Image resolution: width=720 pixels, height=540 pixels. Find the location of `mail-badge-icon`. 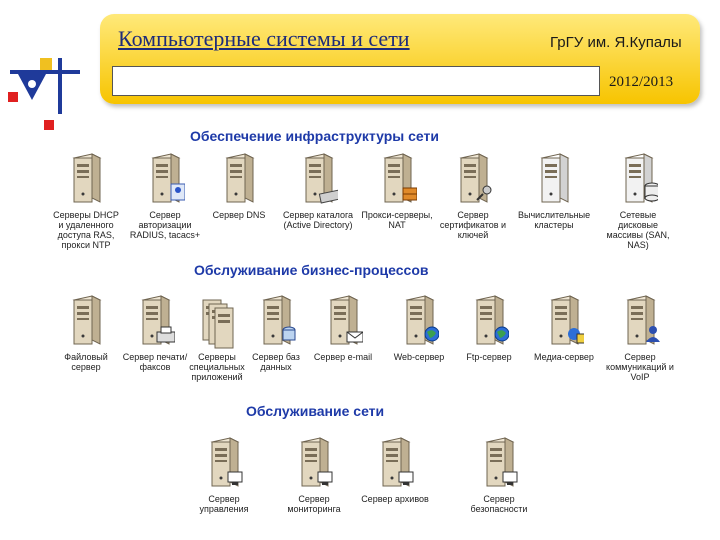

mail-badge-icon is located at coordinates (346, 320).